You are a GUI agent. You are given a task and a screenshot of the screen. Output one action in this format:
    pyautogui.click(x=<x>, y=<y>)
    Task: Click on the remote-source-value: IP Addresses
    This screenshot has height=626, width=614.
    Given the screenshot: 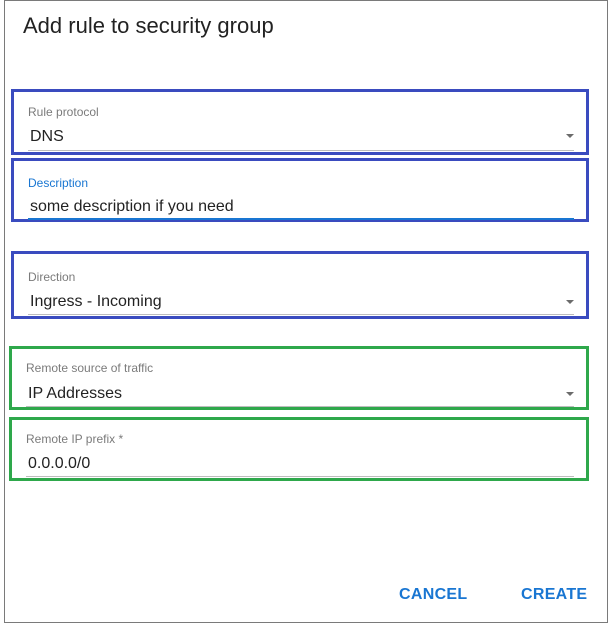 What is the action you would take?
    pyautogui.click(x=75, y=393)
    